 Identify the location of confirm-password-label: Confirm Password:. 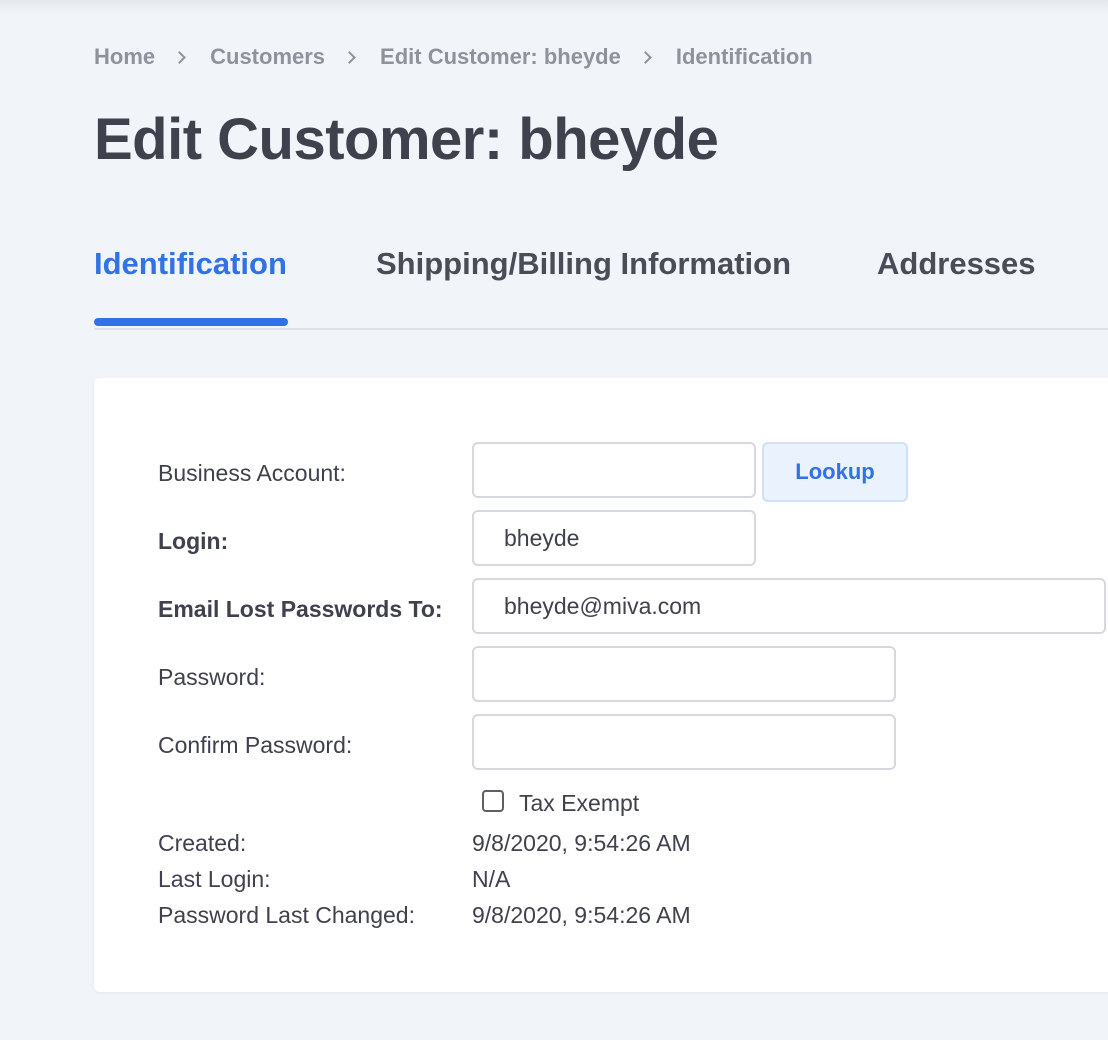
(255, 745).